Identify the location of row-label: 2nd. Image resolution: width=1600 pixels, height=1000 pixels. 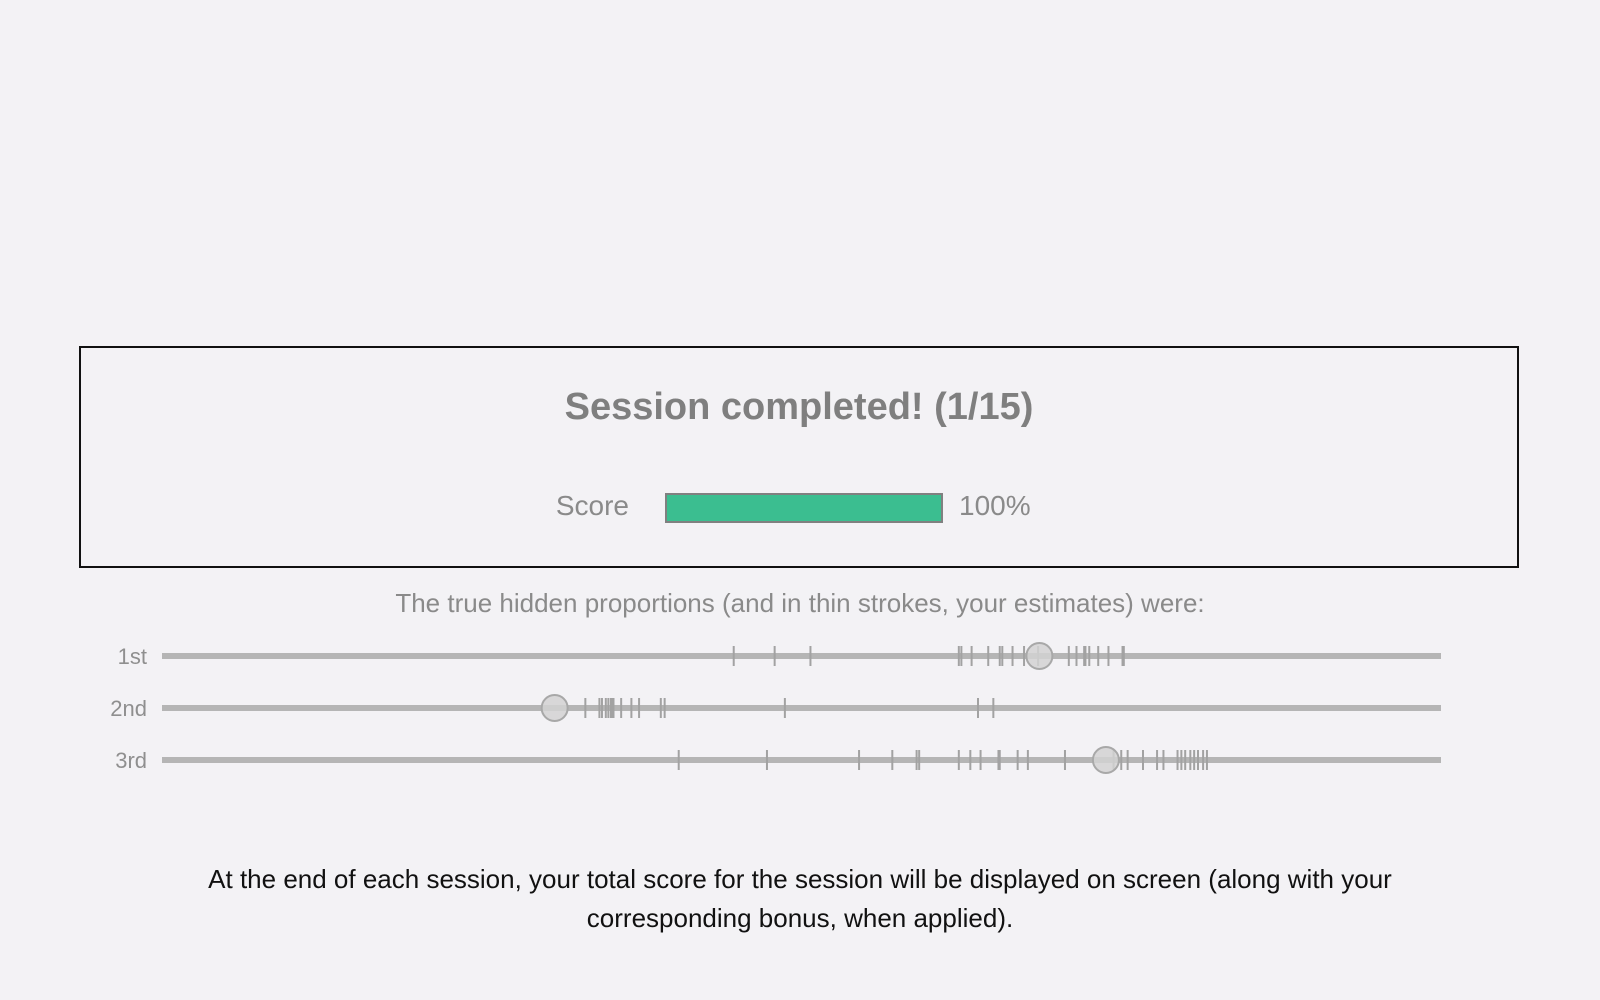
(128, 708).